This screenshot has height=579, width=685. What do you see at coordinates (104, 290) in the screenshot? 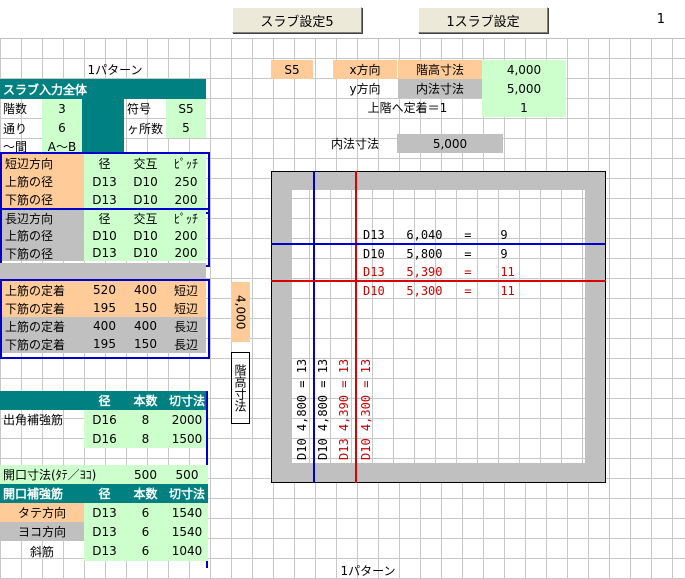
I see `anchor-1-a: 520` at bounding box center [104, 290].